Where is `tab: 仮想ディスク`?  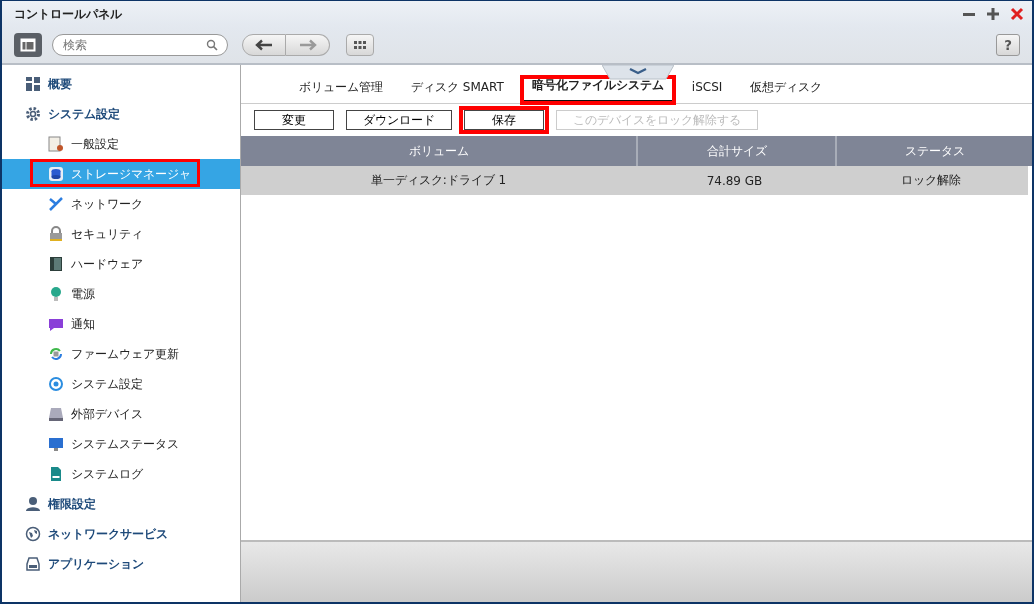 tab: 仮想ディスク is located at coordinates (786, 90).